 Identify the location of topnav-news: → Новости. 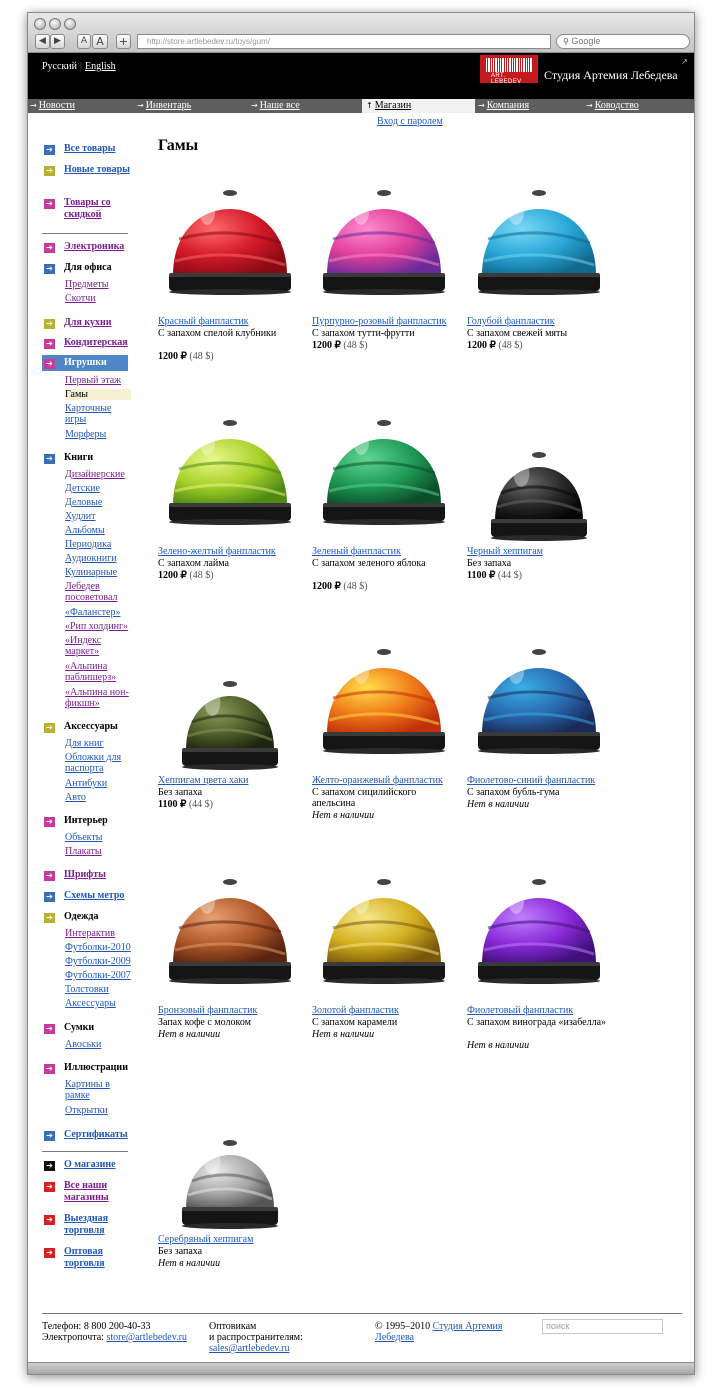
(52, 106).